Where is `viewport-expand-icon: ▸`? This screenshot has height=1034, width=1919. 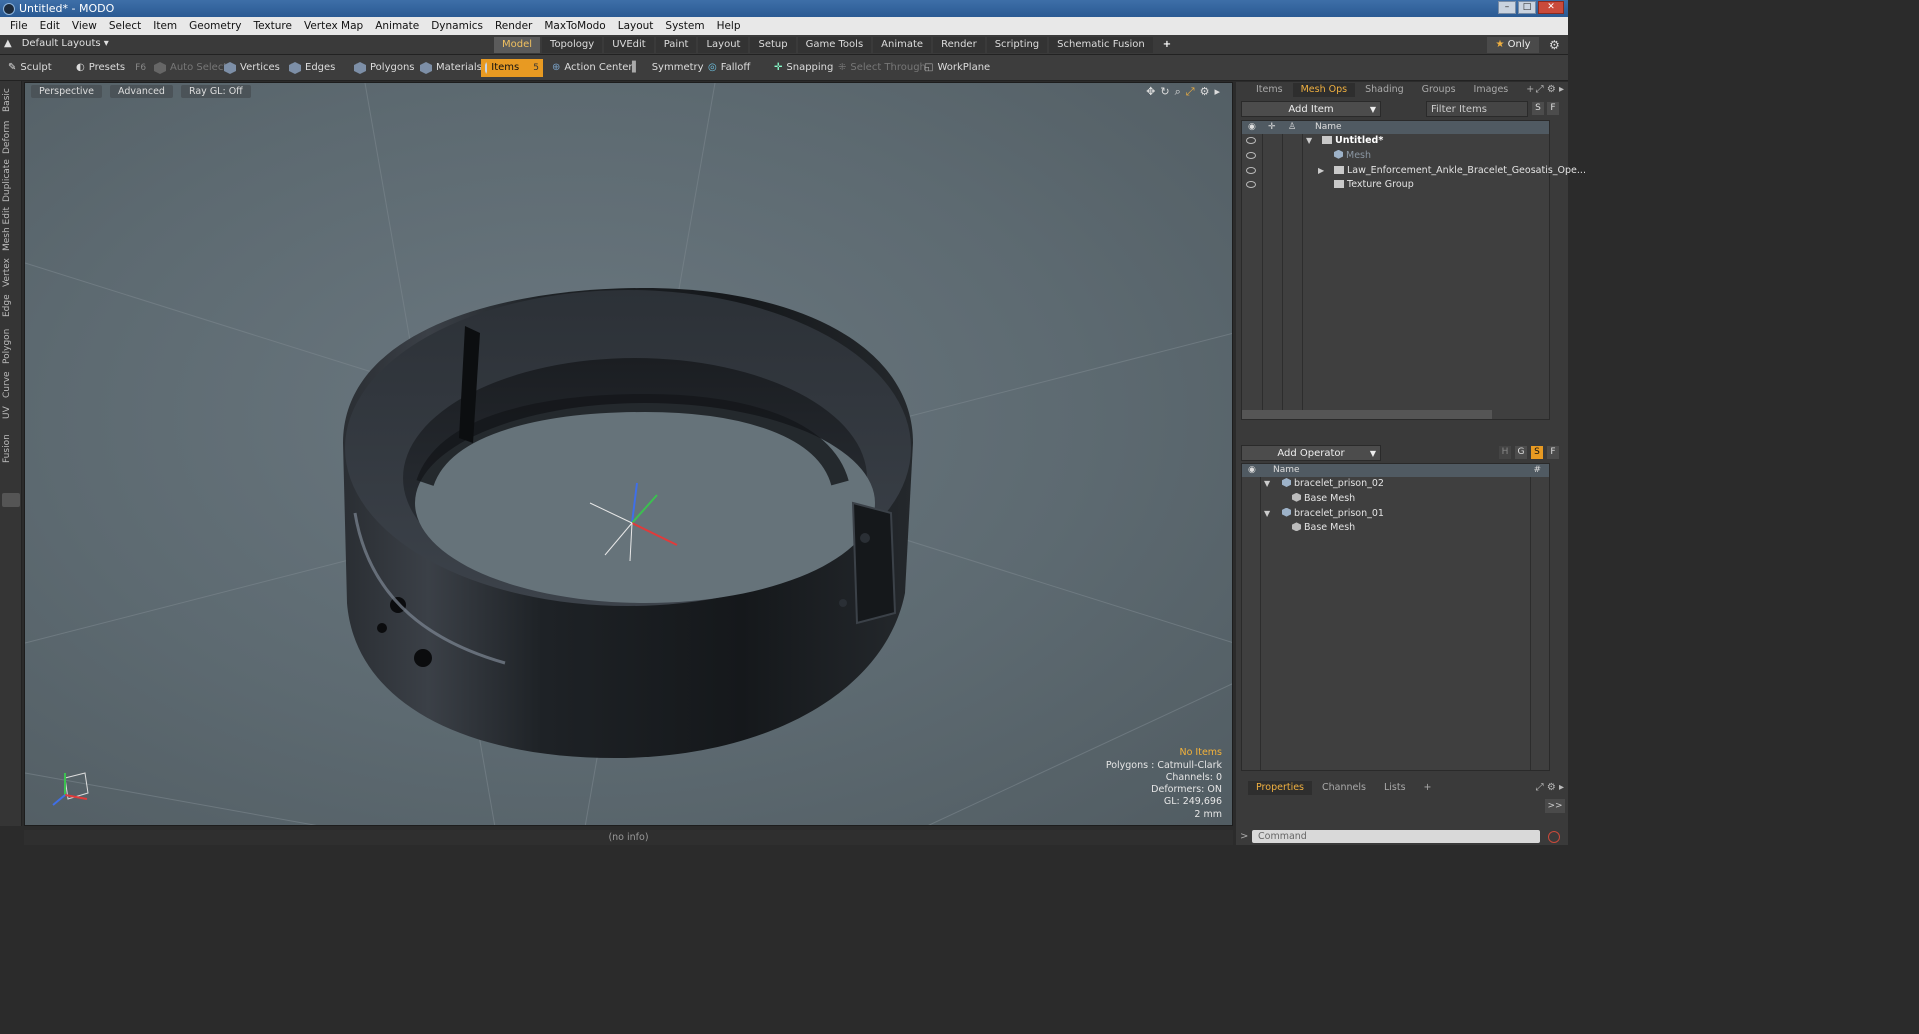
viewport-expand-icon: ▸ is located at coordinates (1217, 92).